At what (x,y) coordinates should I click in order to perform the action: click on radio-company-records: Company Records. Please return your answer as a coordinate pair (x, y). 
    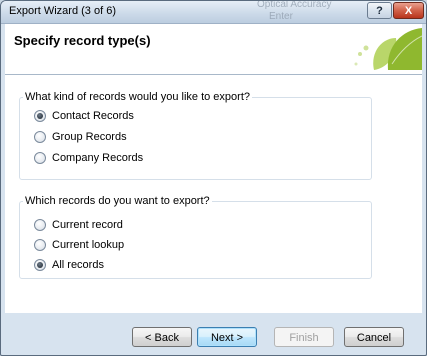
    Looking at the image, I should click on (88, 158).